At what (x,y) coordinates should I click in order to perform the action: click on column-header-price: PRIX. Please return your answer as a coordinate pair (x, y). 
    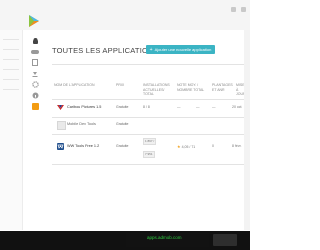
    Looking at the image, I should click on (126, 85).